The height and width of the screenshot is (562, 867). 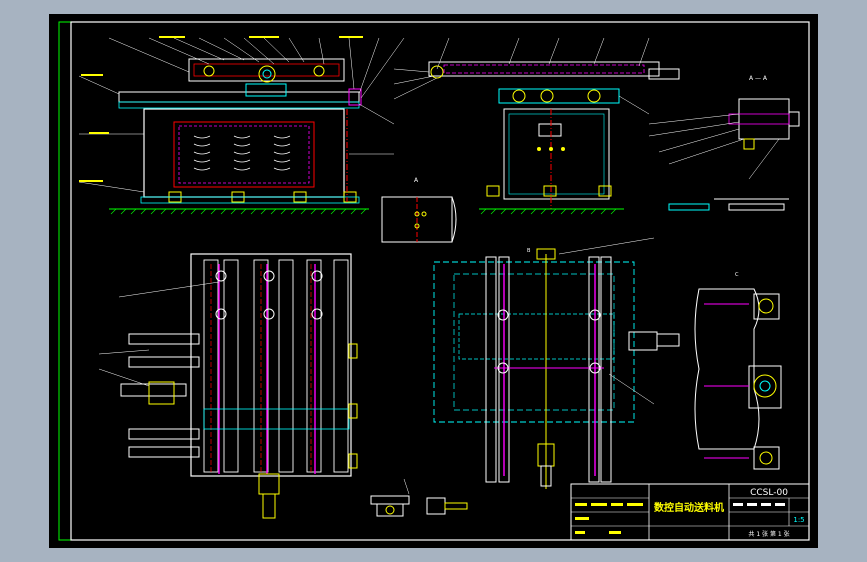 What do you see at coordinates (768, 534) in the screenshot?
I see `sheet-info: 共 1 张 第 1 张` at bounding box center [768, 534].